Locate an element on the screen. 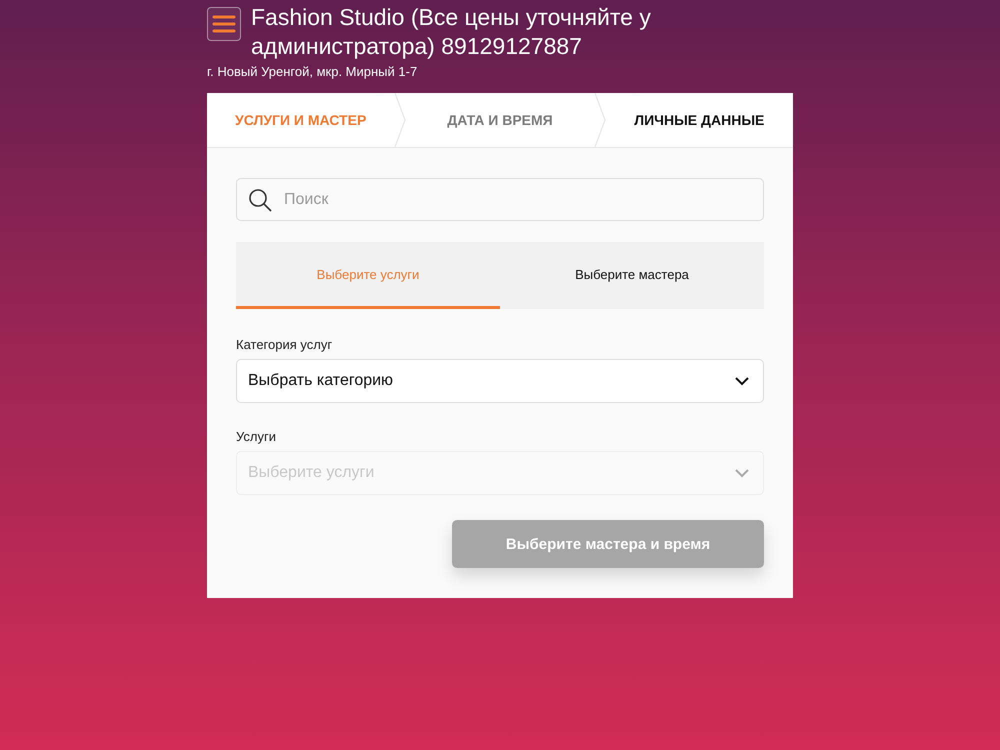 The height and width of the screenshot is (750, 1000). tab: Выберите услуги is located at coordinates (368, 275).